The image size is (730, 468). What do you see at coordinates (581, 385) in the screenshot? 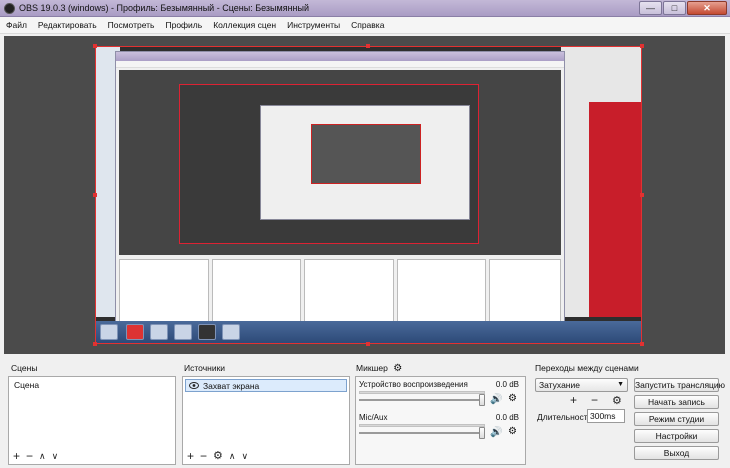
I see `transition-select: Затухание ▼` at bounding box center [581, 385].